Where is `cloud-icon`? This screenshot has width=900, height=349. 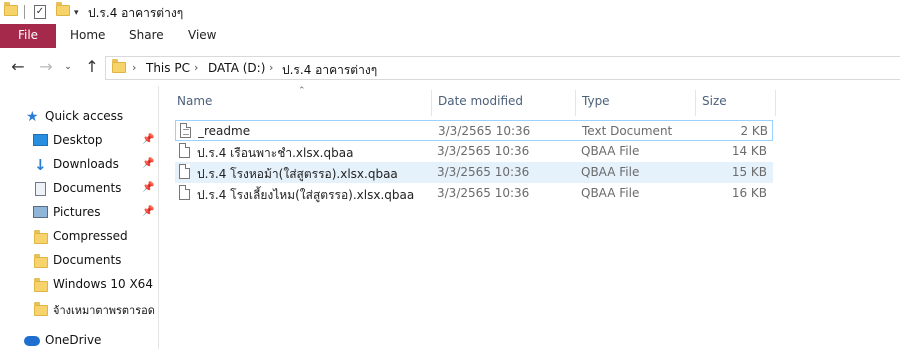
cloud-icon is located at coordinates (32, 341).